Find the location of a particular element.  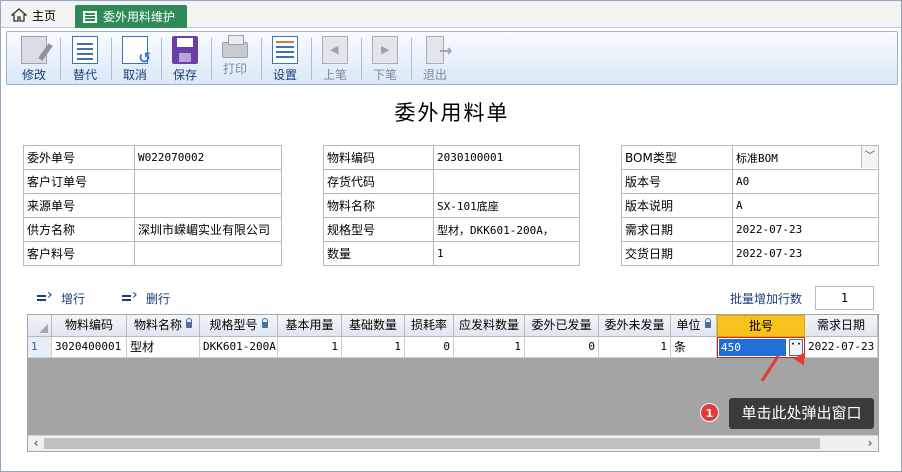

column-header-label: 应发料数量 is located at coordinates (488, 325).